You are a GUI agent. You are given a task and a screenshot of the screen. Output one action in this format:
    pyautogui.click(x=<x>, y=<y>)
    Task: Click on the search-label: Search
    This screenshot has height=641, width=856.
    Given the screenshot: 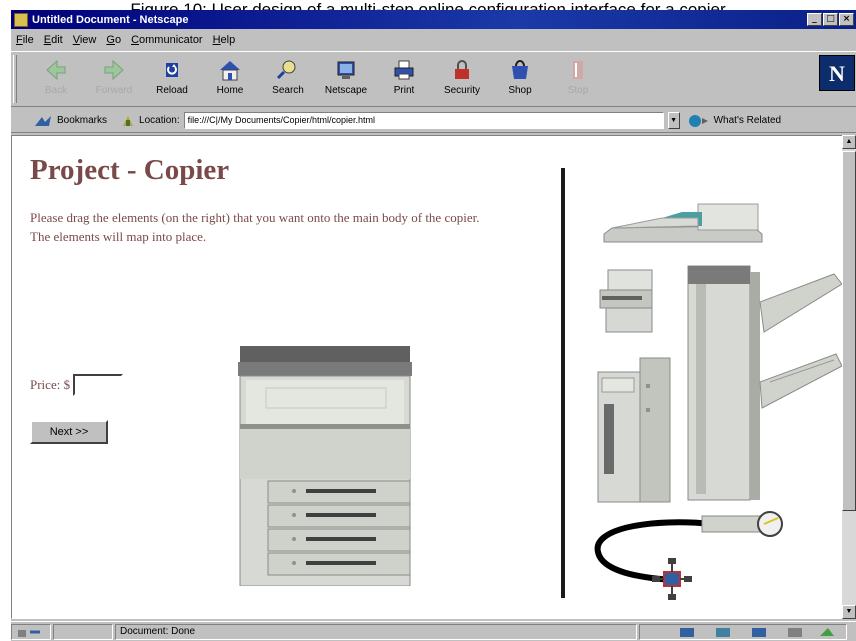 What is the action you would take?
    pyautogui.click(x=288, y=90)
    